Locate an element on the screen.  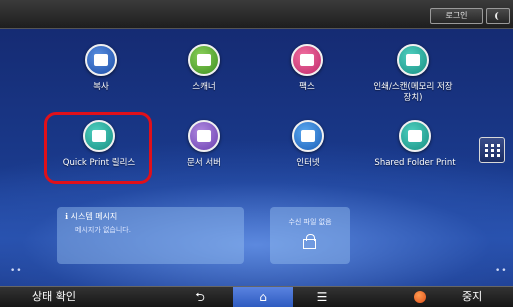
quick-print-icon is located at coordinates (99, 136).